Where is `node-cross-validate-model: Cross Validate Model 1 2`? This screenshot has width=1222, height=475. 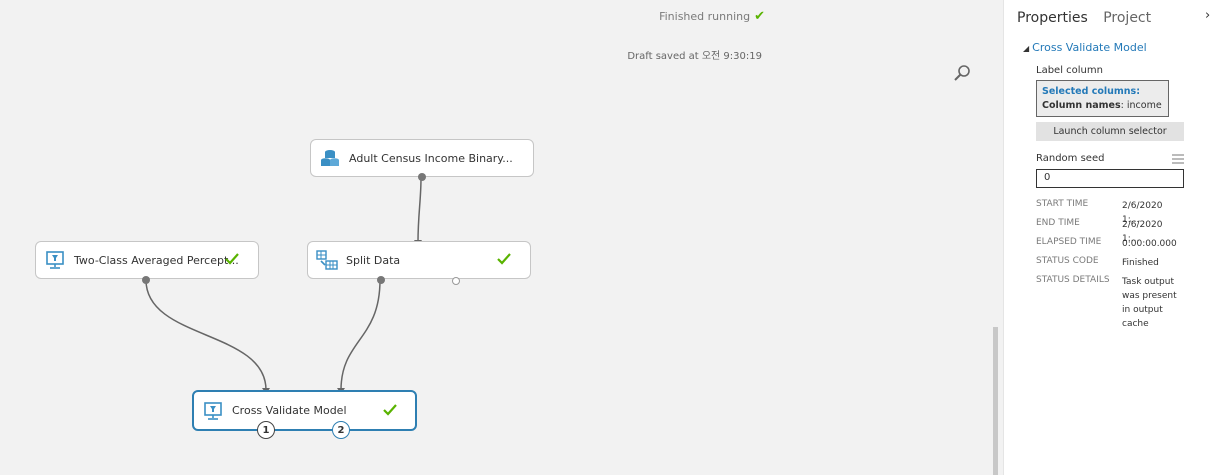
node-cross-validate-model: Cross Validate Model 1 2 is located at coordinates (304, 414).